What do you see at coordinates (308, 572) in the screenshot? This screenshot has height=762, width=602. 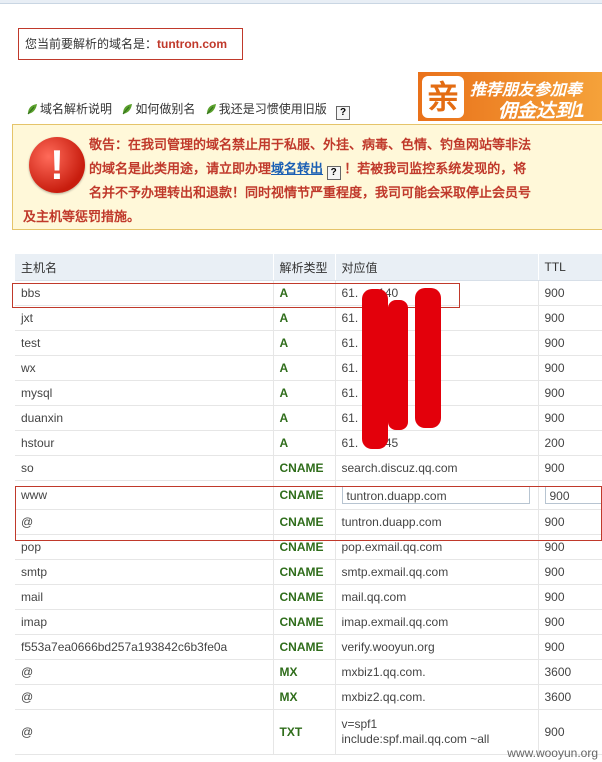 I see `table-row: smtp CNAME smtp.exmail.qq.com 900` at bounding box center [308, 572].